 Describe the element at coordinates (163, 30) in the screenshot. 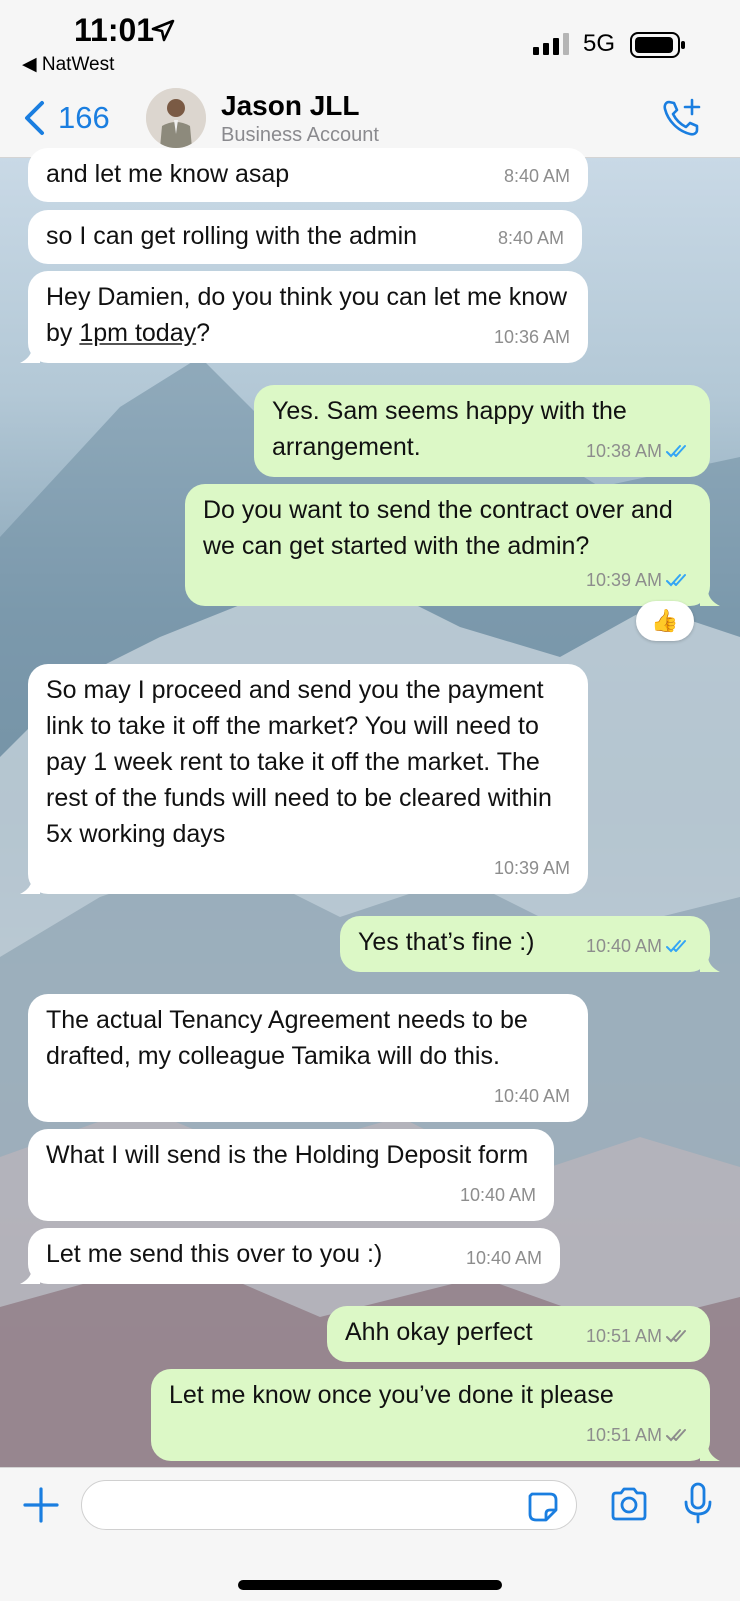

I see `location-arrow-icon` at that location.